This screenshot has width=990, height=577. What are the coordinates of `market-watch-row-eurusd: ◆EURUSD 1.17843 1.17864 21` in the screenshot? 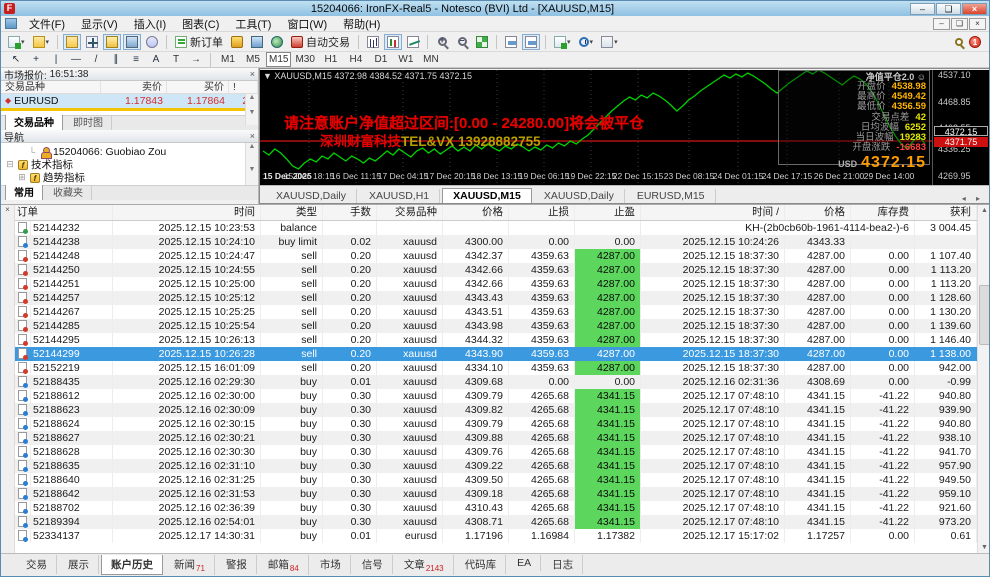 It's located at (129, 101).